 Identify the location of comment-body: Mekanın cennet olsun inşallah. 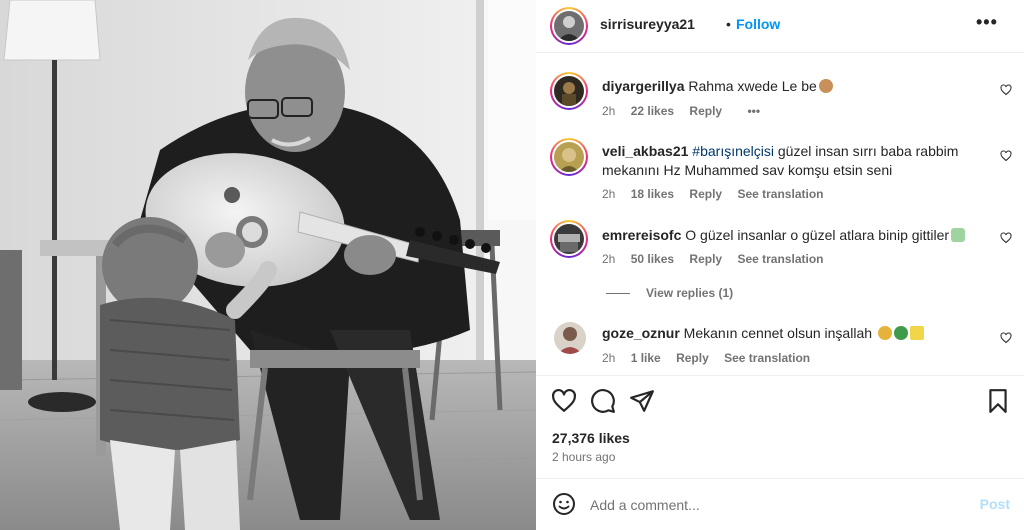
(778, 333).